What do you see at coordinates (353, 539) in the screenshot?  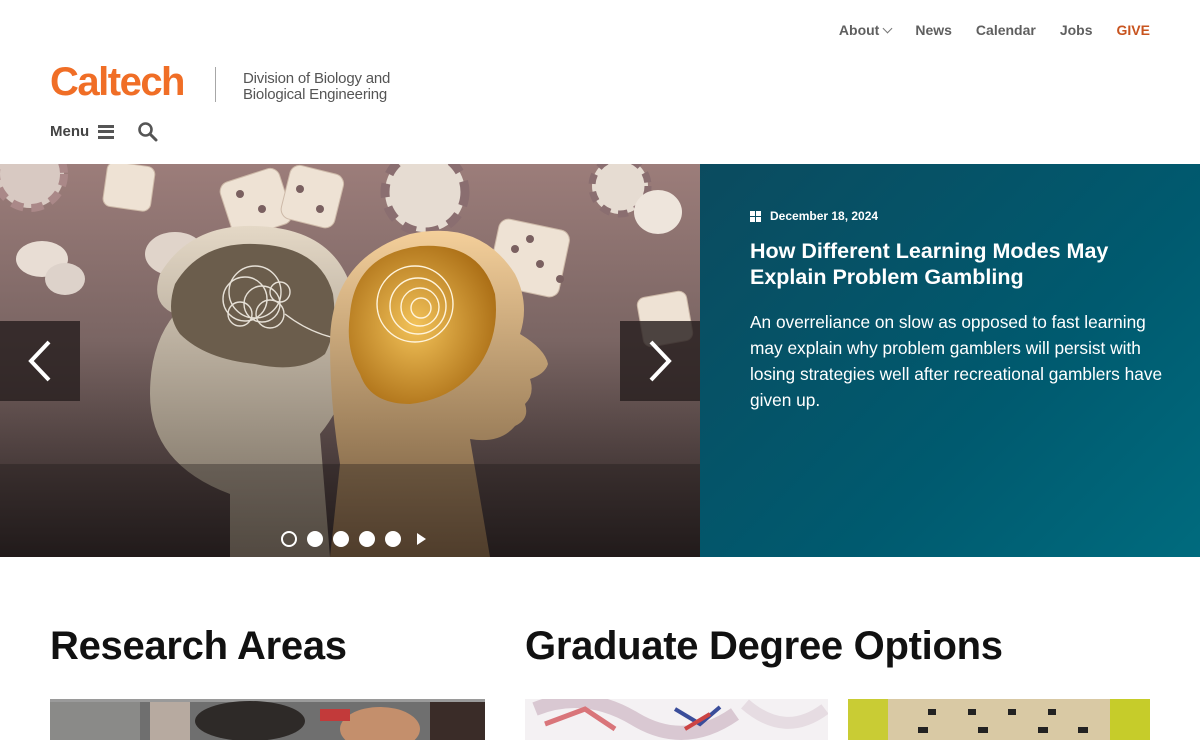 I see `carousel-pagination` at bounding box center [353, 539].